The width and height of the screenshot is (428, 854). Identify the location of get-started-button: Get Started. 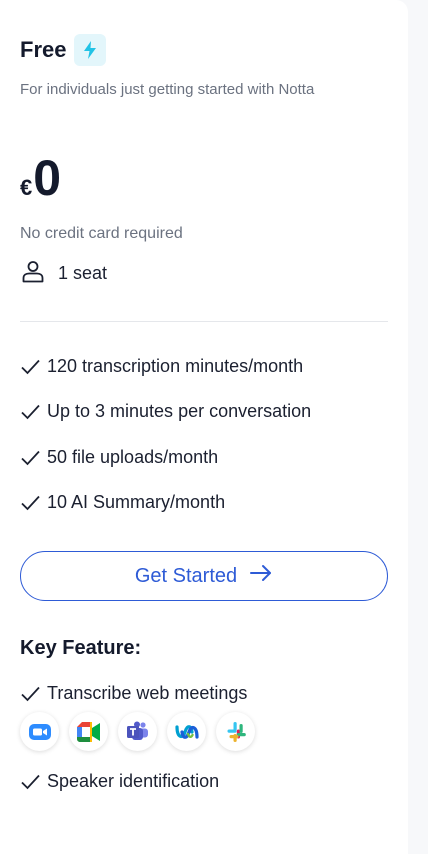
(204, 576).